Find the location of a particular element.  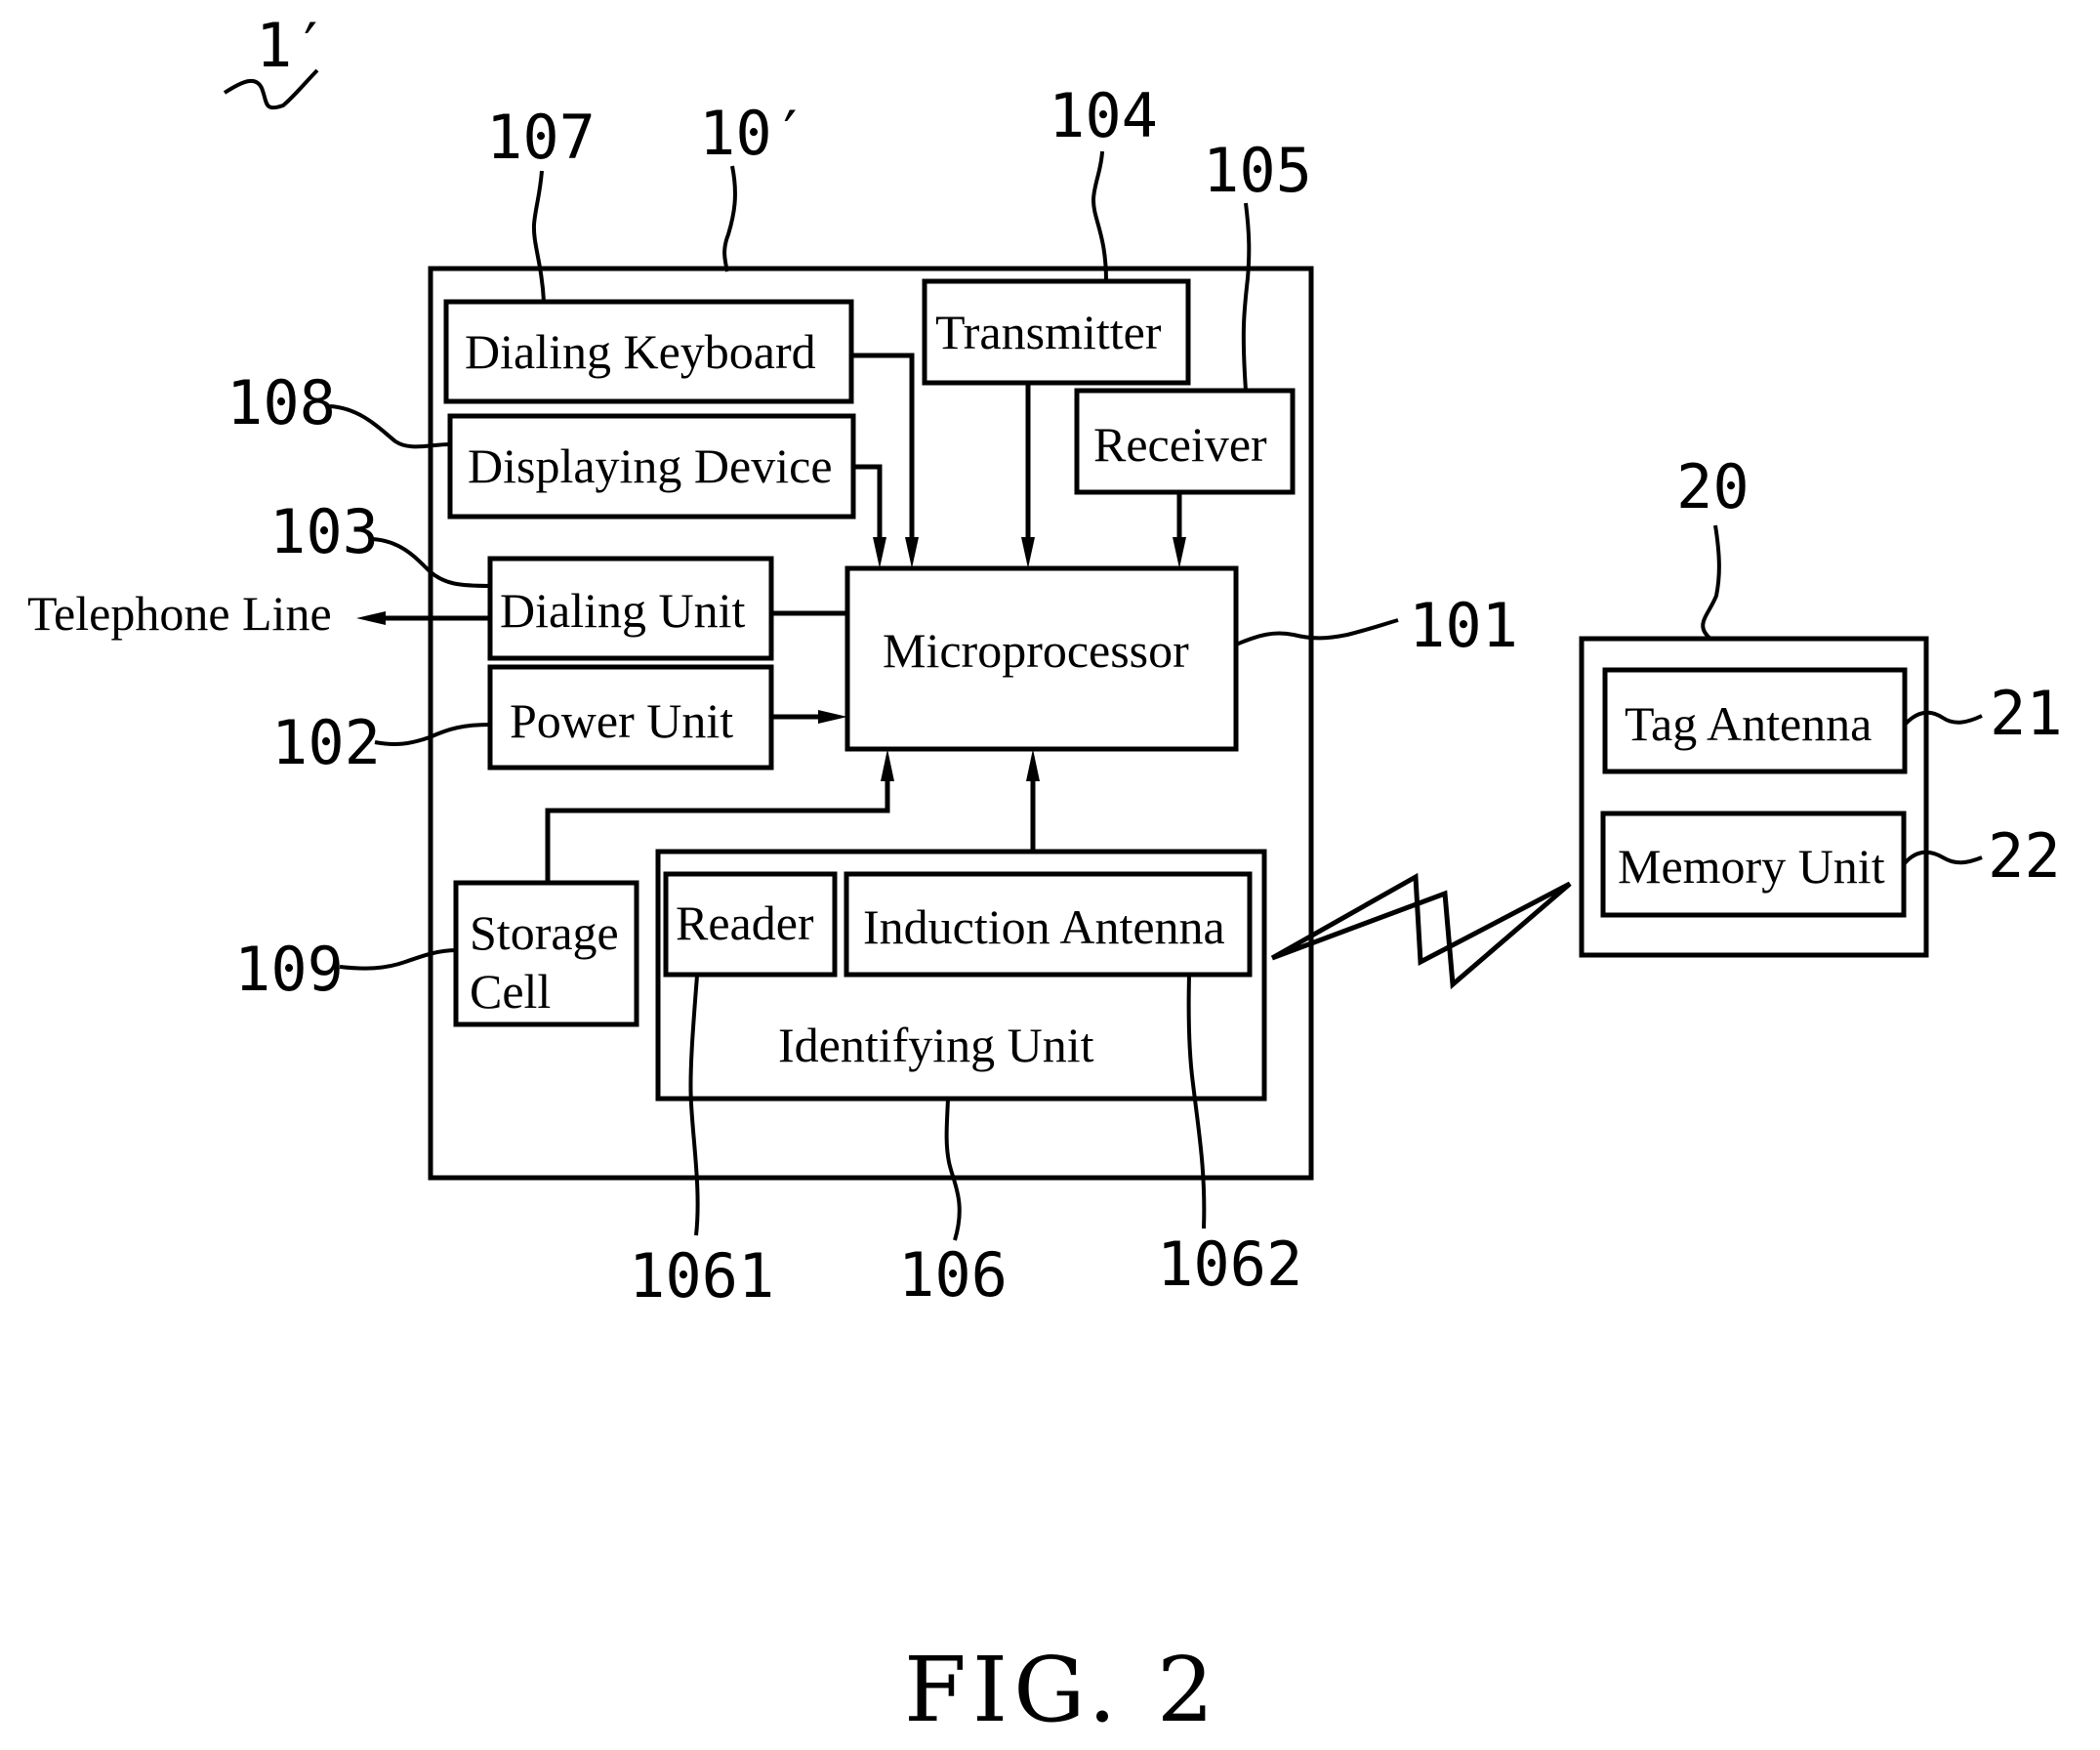

arrow-telephone-line is located at coordinates (371, 618).